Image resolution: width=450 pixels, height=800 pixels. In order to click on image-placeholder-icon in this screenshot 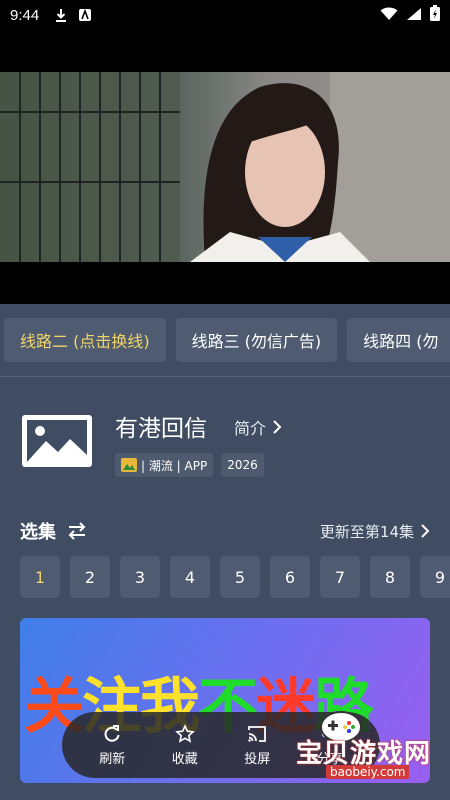, I will do `click(57, 441)`.